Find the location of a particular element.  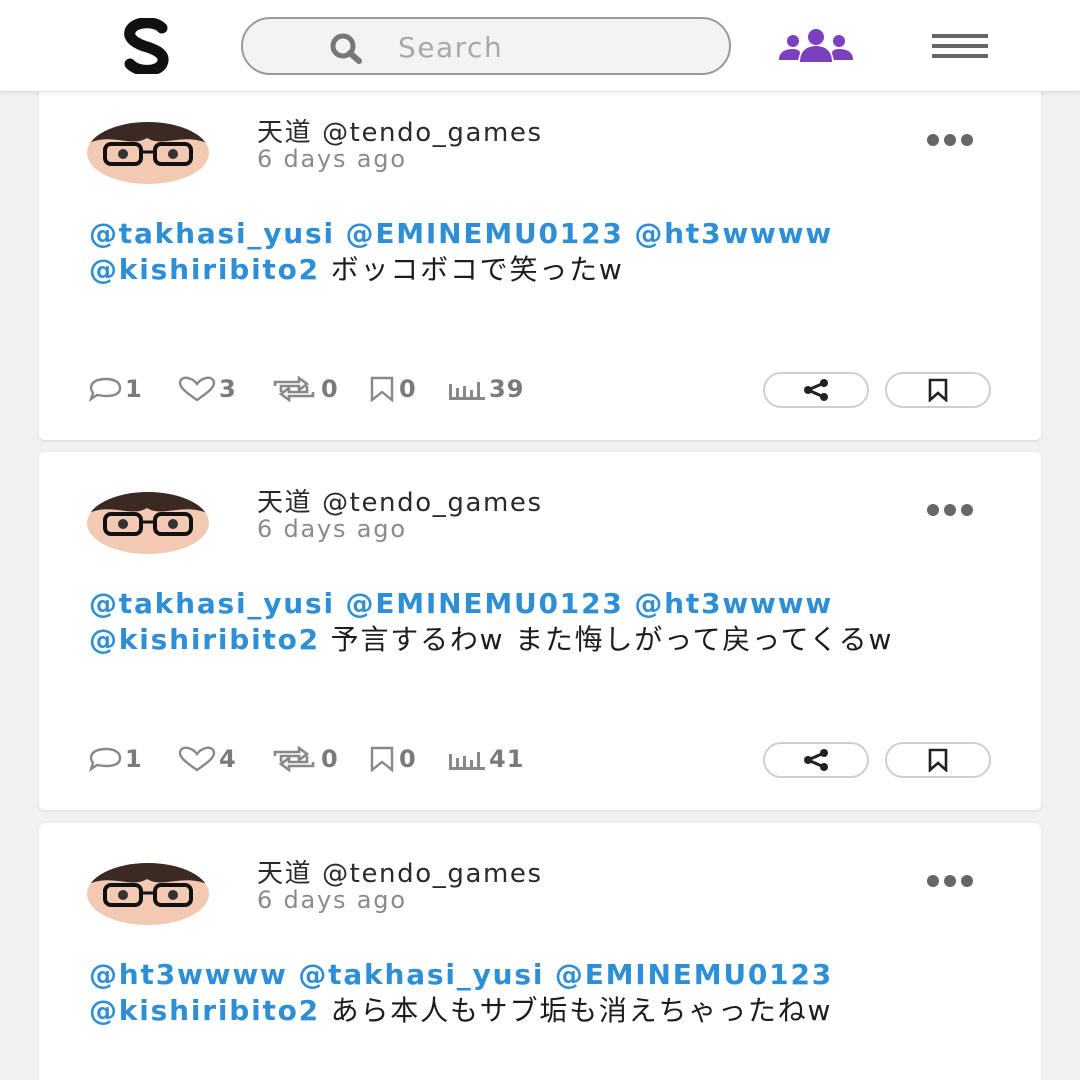

top-bar is located at coordinates (540, 46).